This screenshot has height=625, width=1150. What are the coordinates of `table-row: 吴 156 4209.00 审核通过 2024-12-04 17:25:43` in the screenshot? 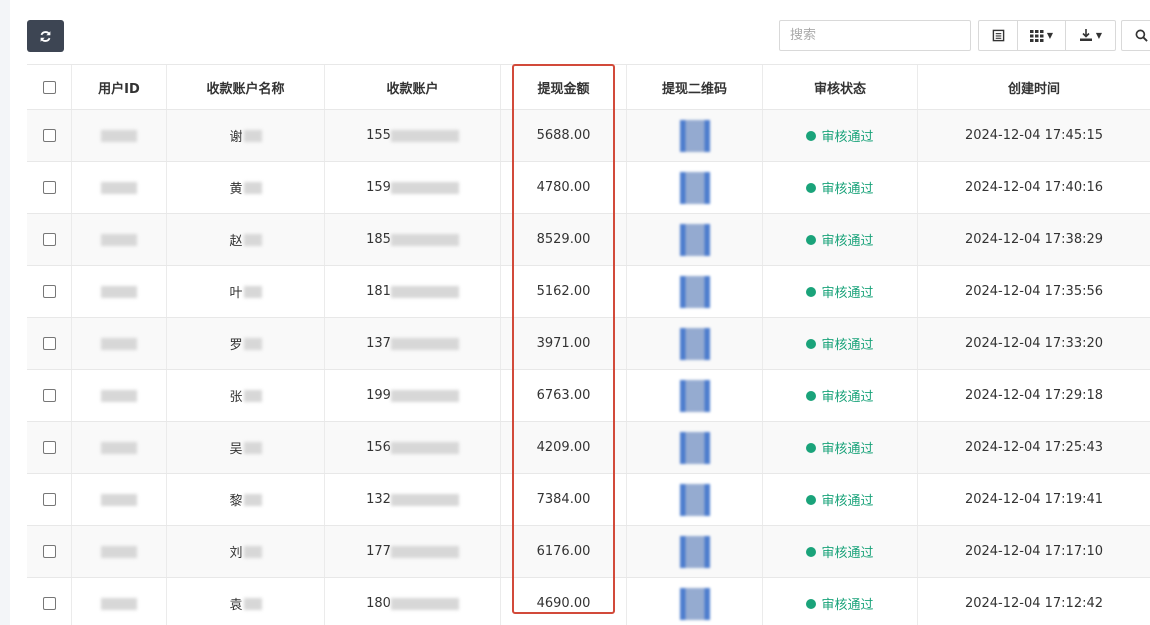 It's located at (588, 448).